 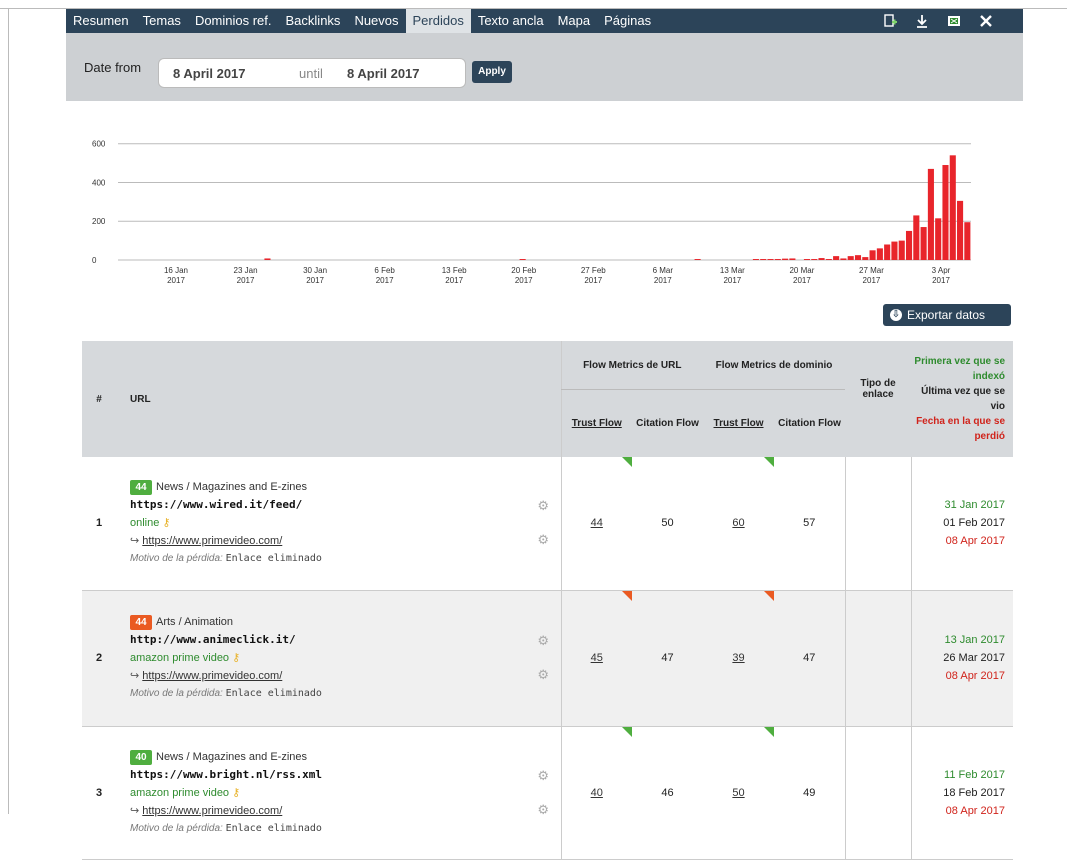 I want to click on citation-flow-url-value: 46, so click(x=668, y=793).